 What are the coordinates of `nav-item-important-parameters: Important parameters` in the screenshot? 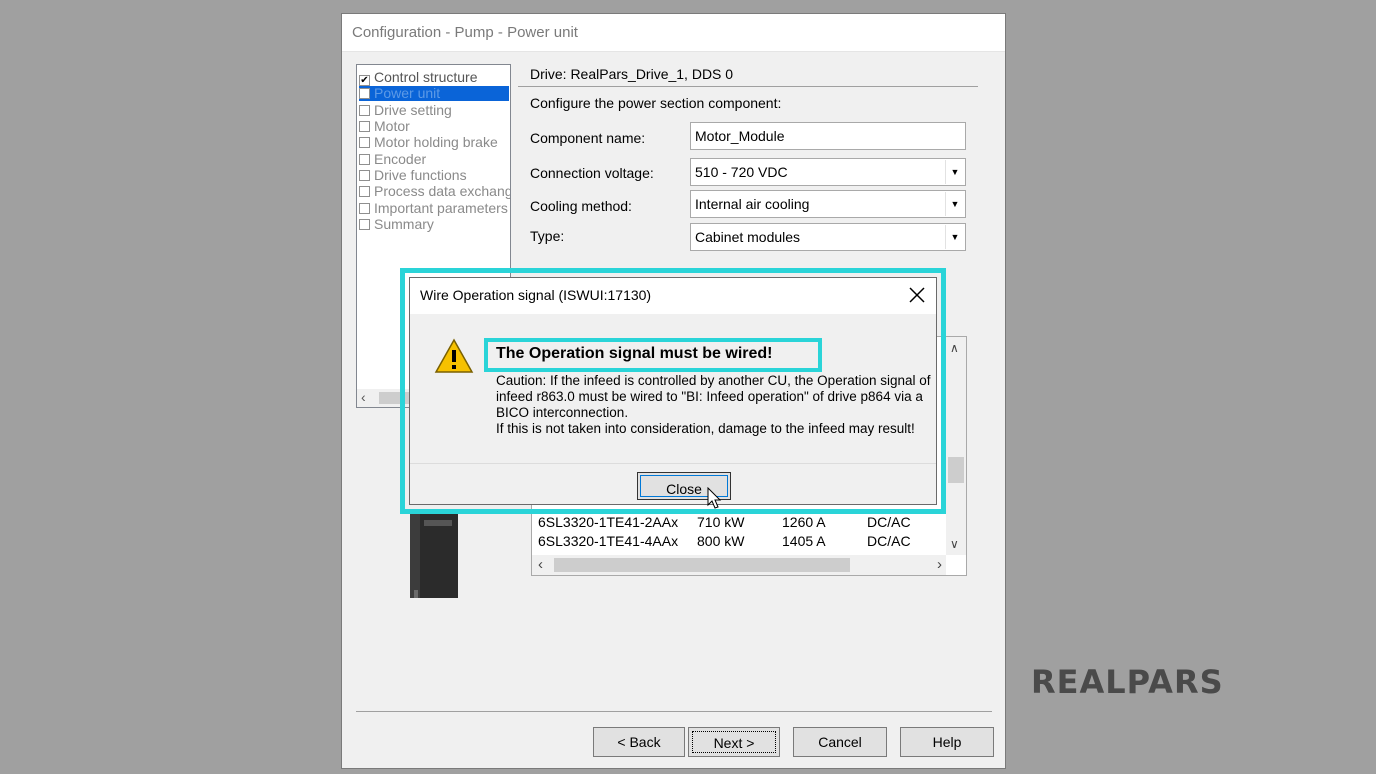 It's located at (434, 208).